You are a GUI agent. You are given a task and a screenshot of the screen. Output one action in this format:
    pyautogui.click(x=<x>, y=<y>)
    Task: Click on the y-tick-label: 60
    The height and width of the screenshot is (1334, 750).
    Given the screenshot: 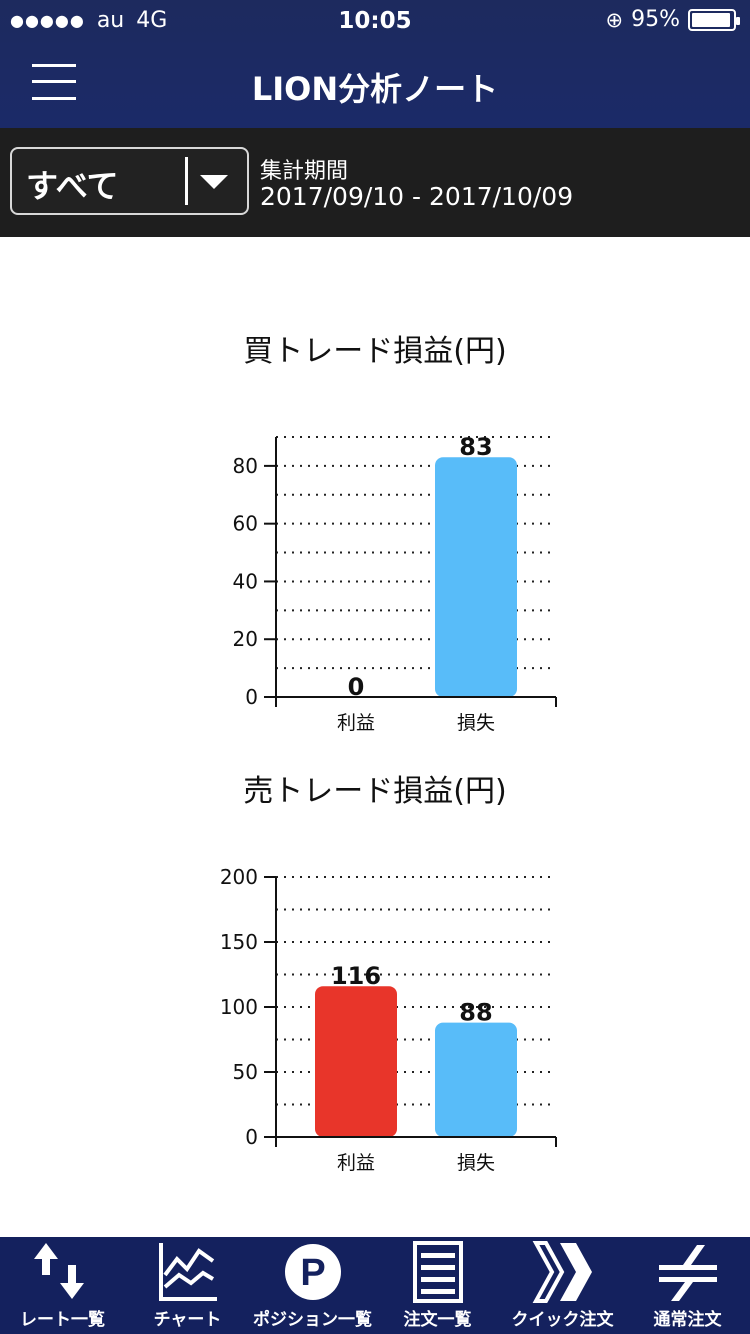 What is the action you would take?
    pyautogui.click(x=245, y=524)
    